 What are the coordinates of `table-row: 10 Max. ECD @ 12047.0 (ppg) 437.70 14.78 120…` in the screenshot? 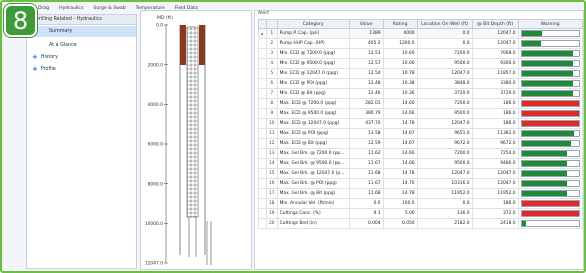 It's located at (420, 123).